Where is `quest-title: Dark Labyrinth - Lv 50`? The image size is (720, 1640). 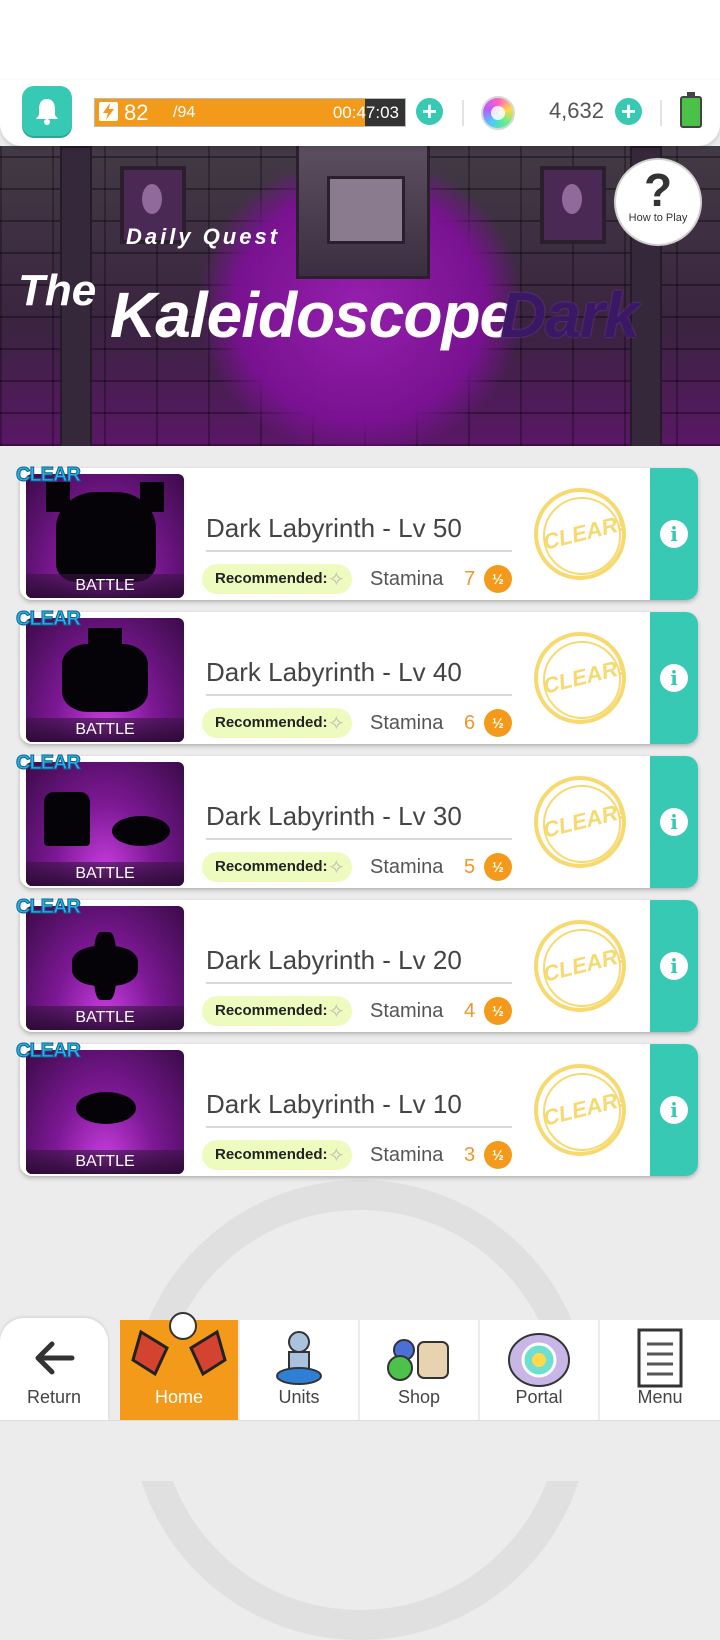 quest-title: Dark Labyrinth - Lv 50 is located at coordinates (334, 528).